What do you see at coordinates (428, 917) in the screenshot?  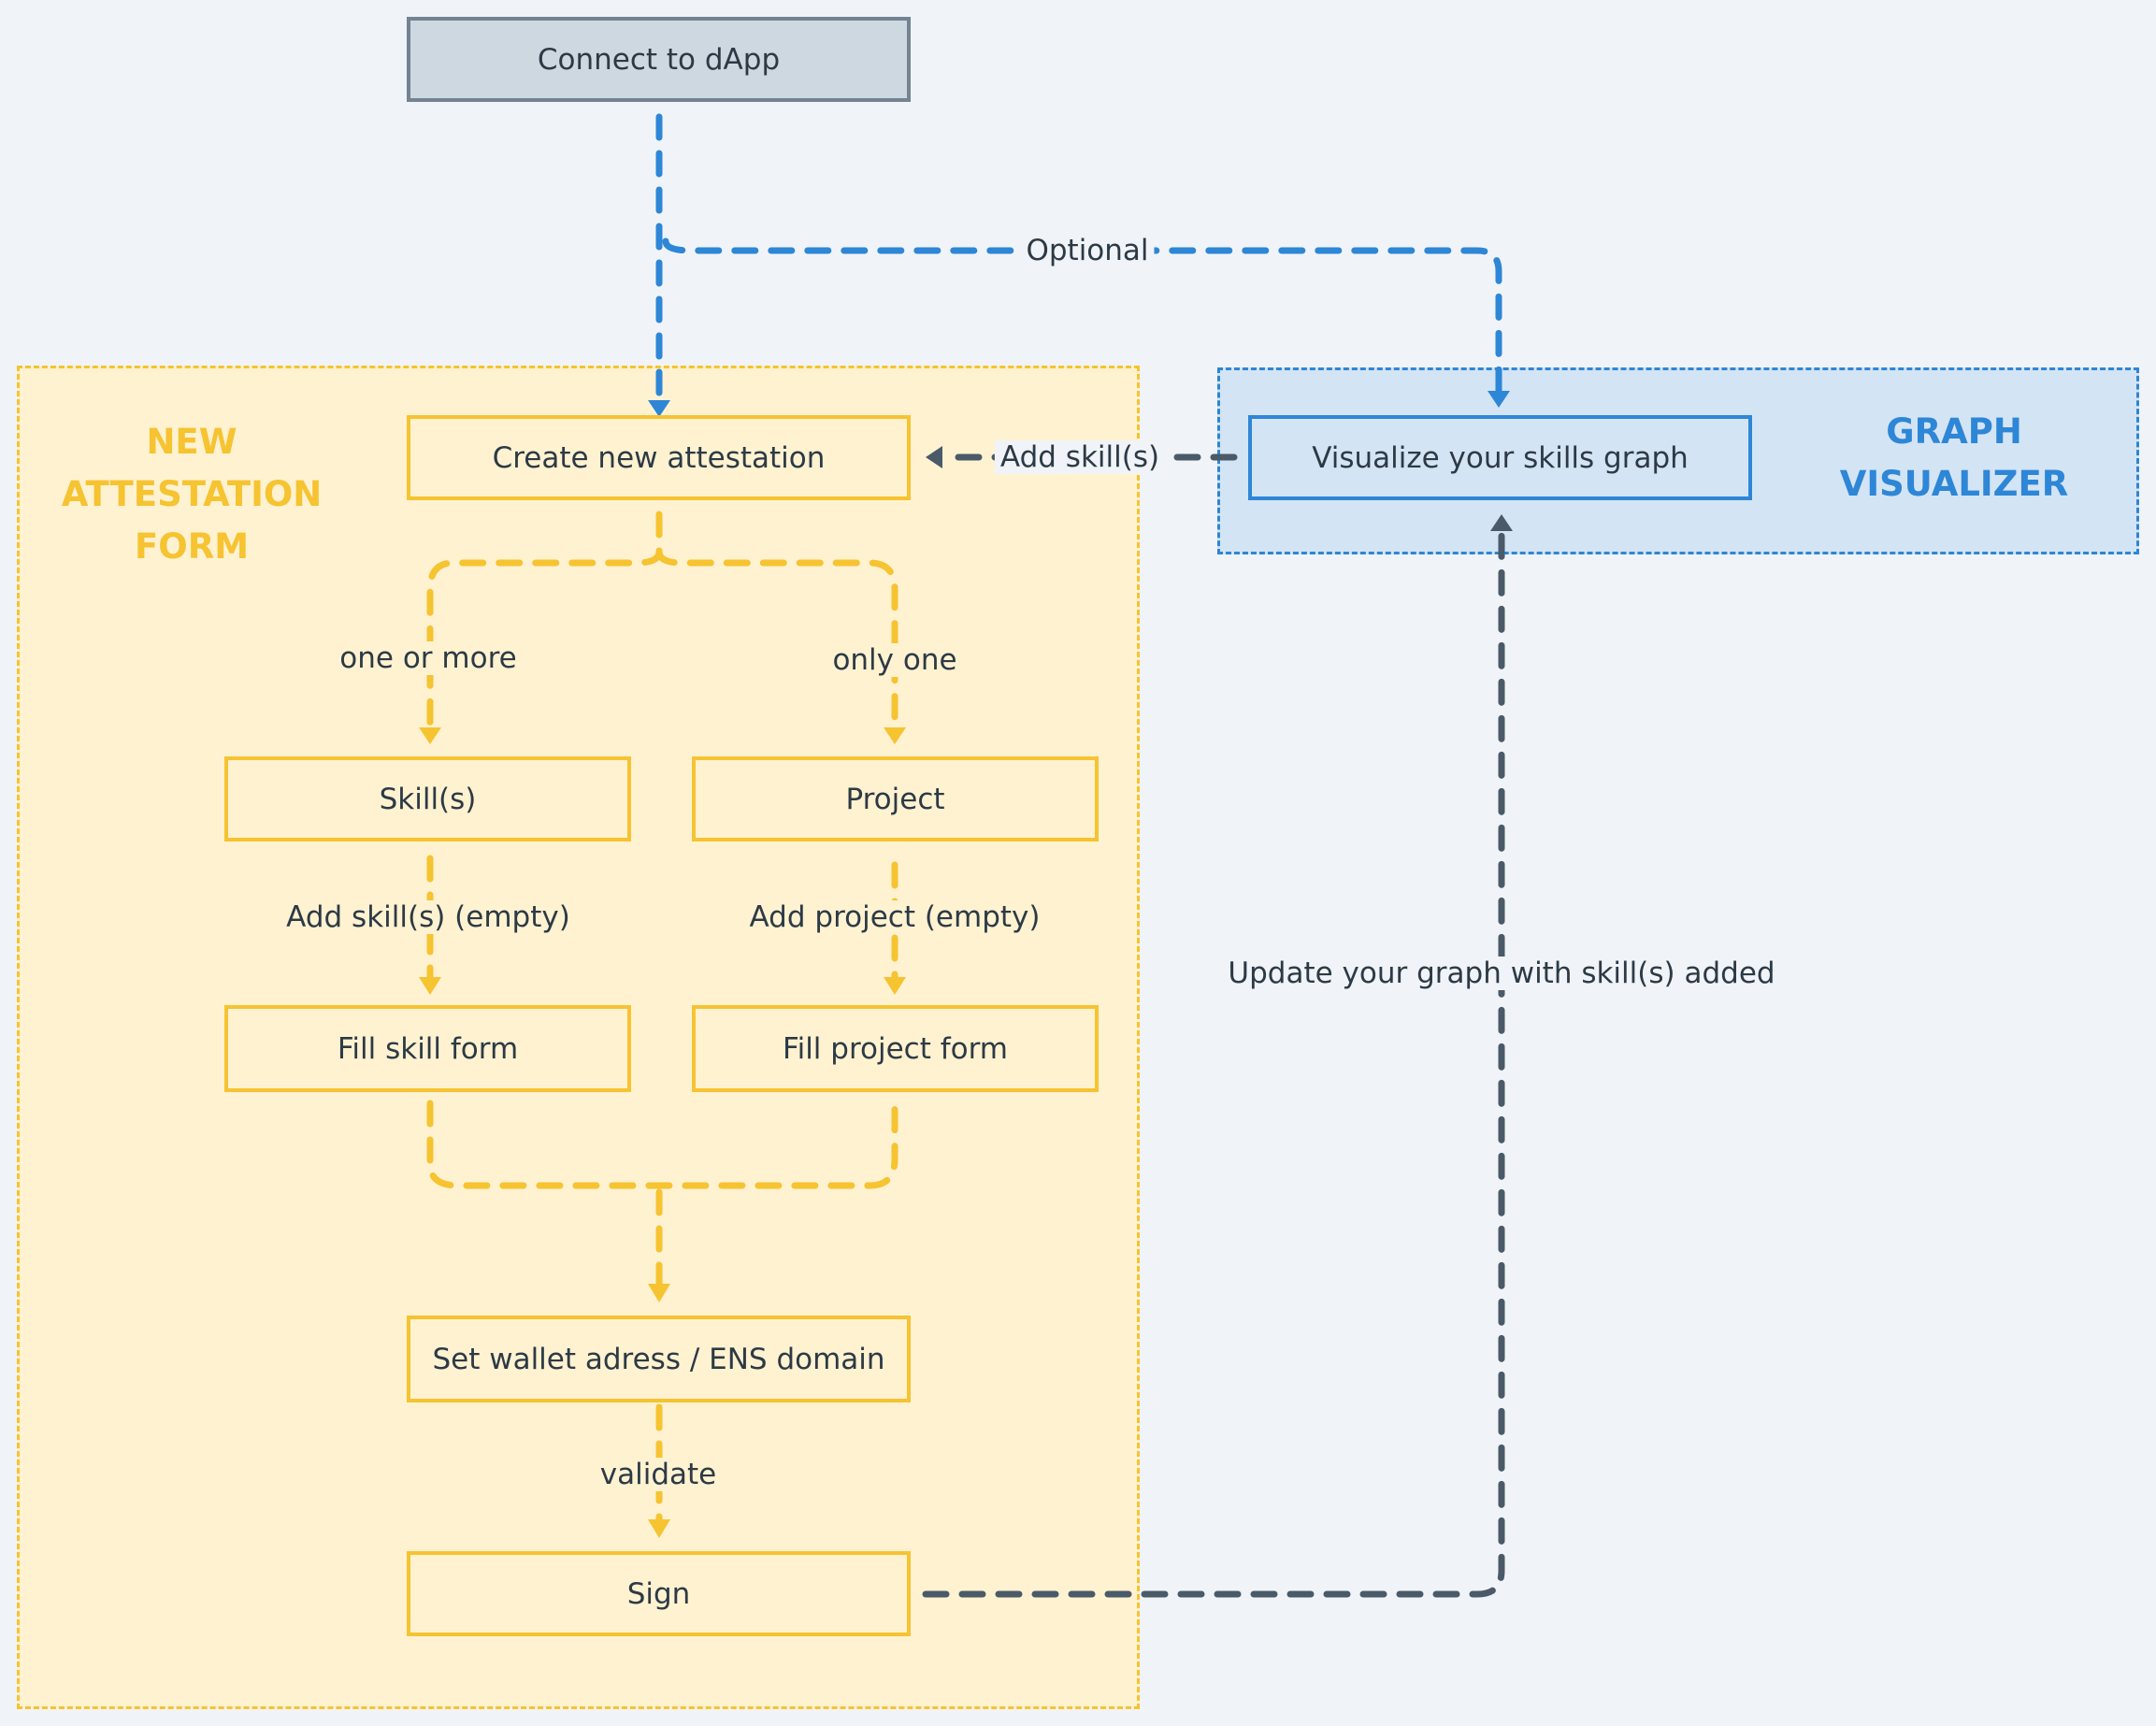 I see `edge-label-add-skill-empty: Add skill(s) (empty)` at bounding box center [428, 917].